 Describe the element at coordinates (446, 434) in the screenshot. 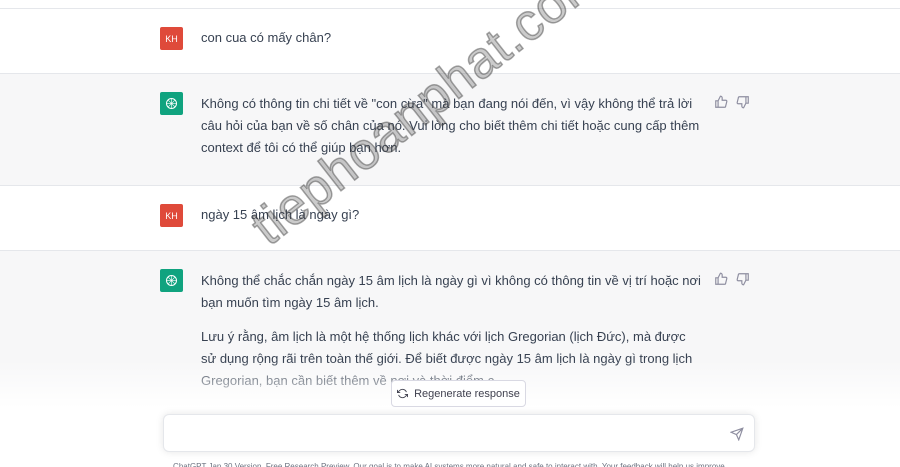

I see `message-input` at that location.